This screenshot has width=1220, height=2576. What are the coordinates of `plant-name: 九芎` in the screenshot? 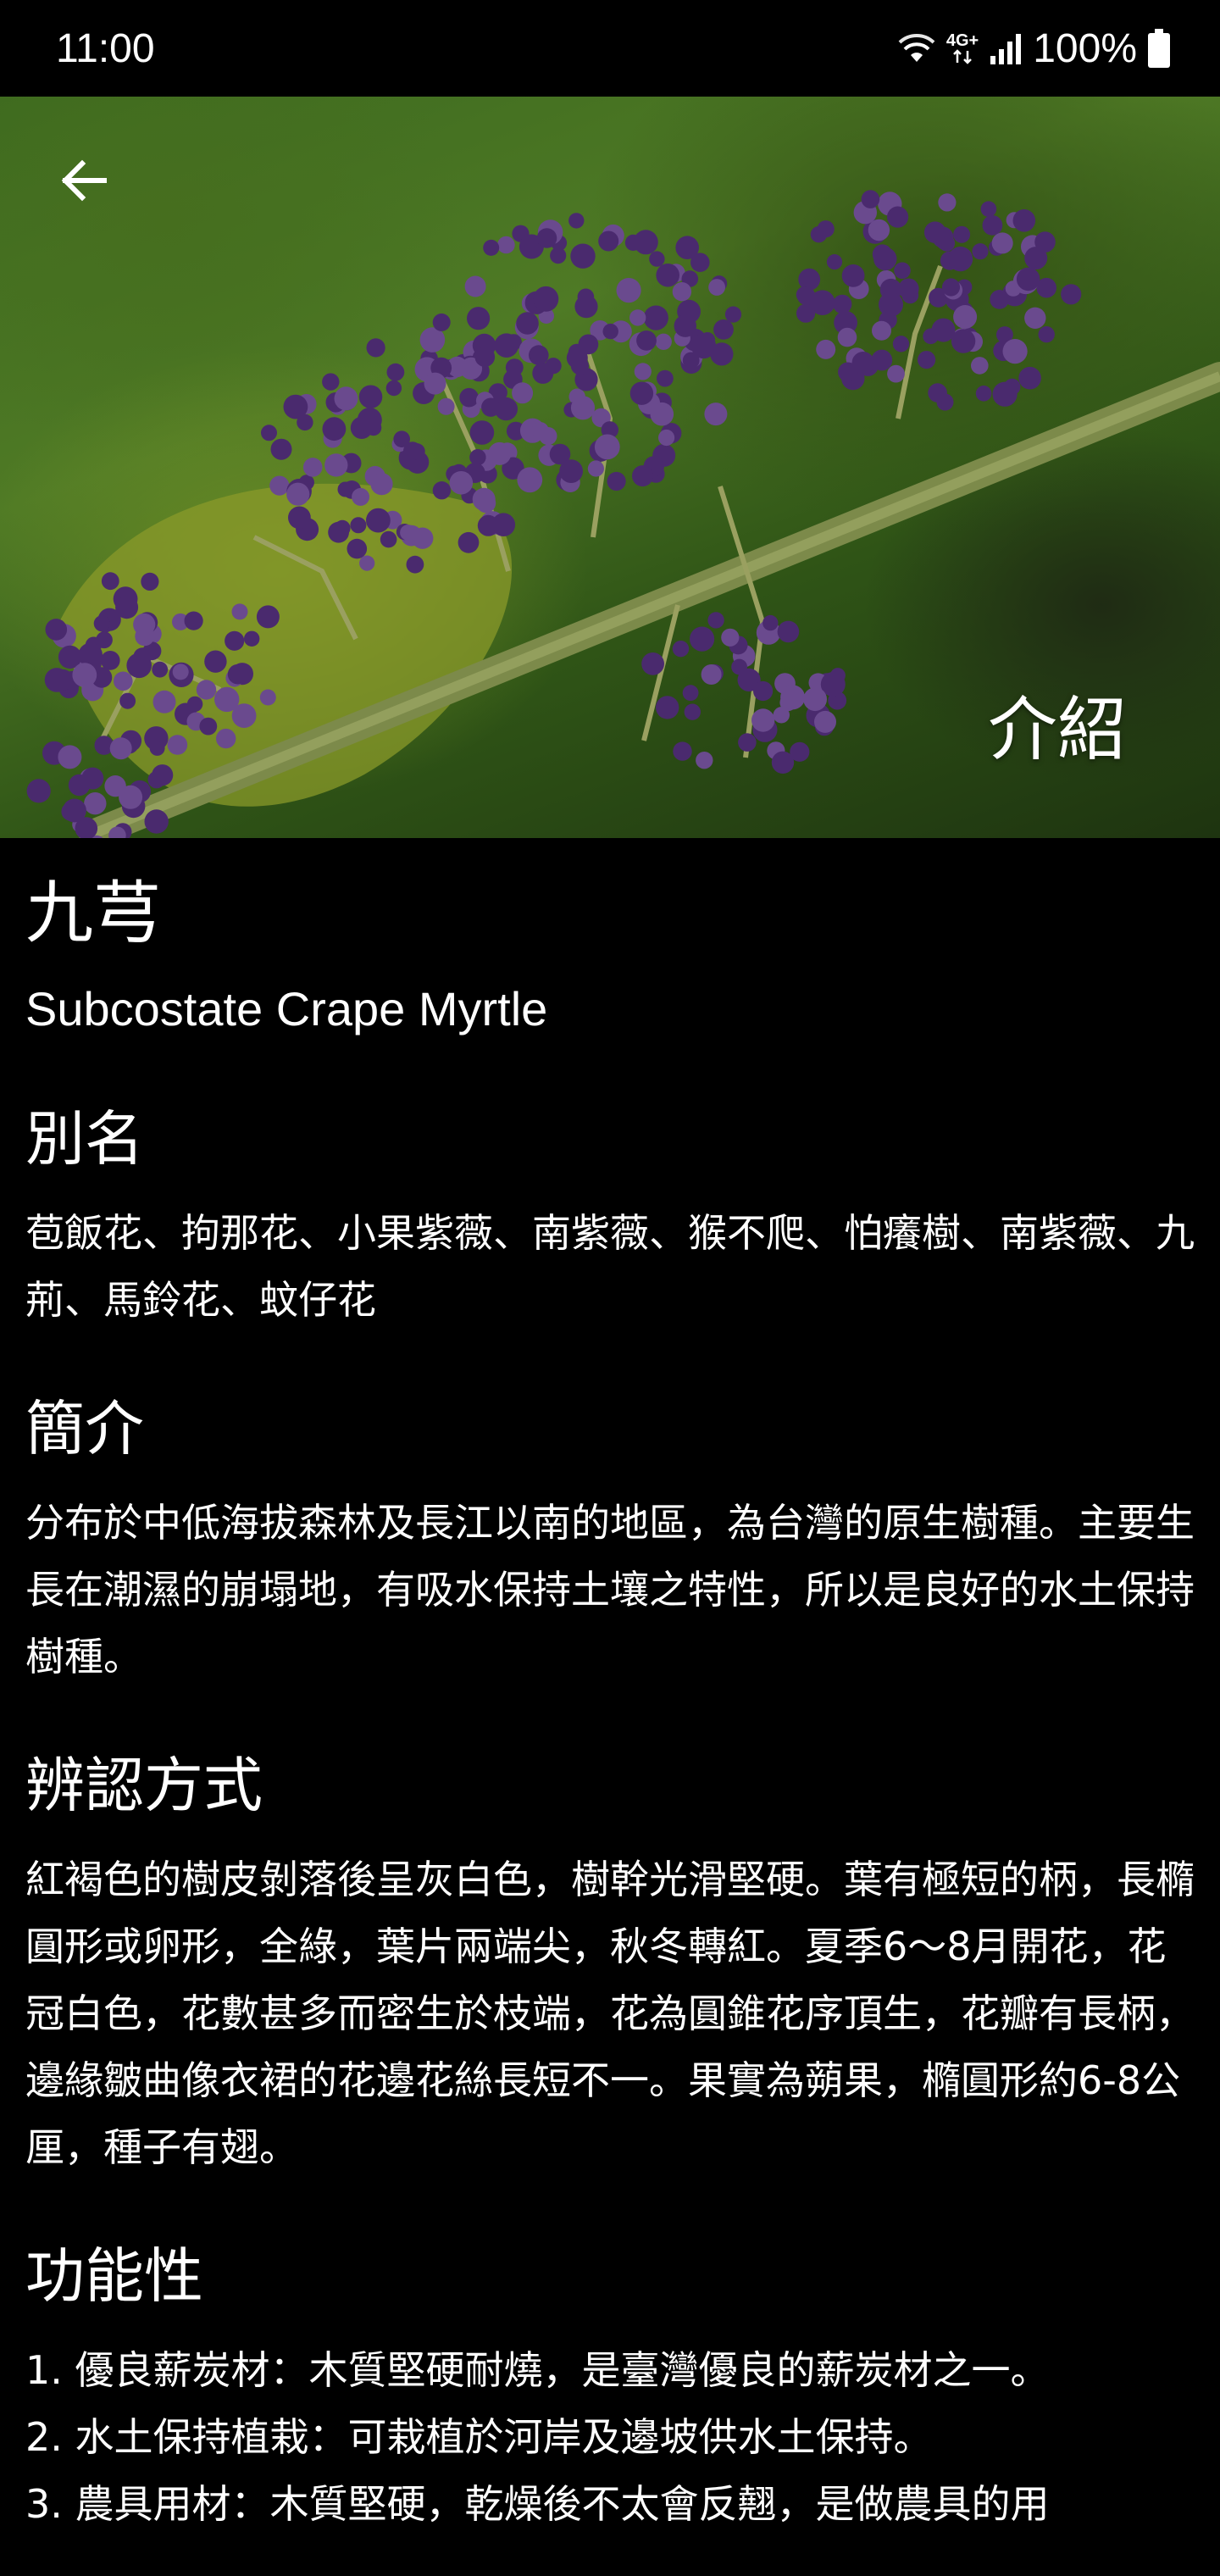 It's located at (93, 913).